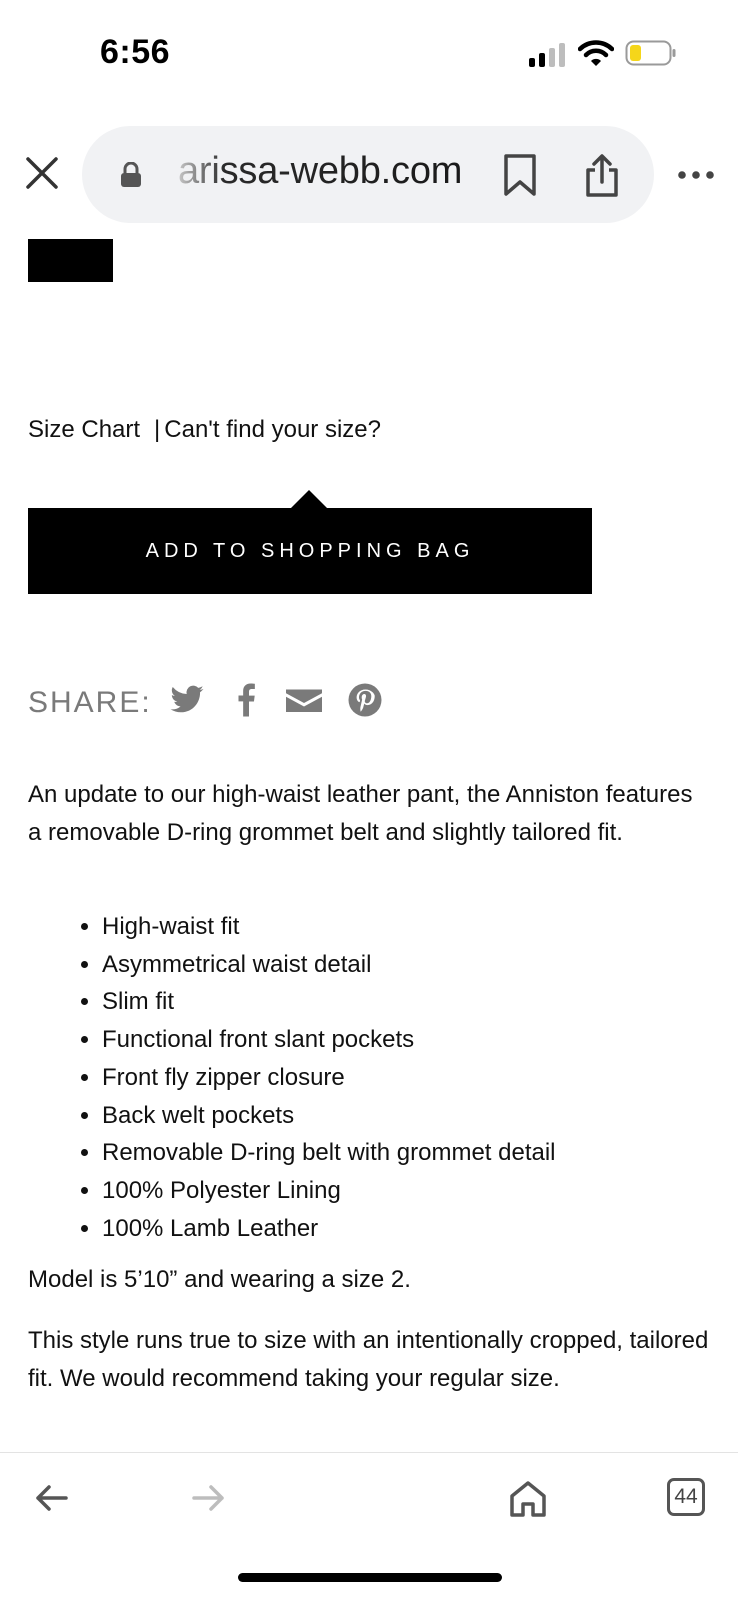  I want to click on list-item: High-waist fit, so click(420, 927).